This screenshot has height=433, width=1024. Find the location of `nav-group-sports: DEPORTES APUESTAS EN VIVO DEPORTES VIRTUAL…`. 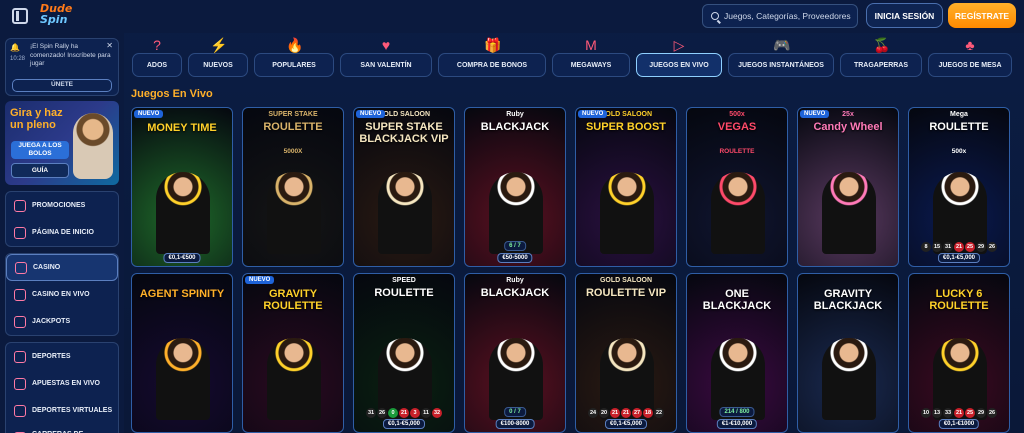

nav-group-sports: DEPORTES APUESTAS EN VIVO DEPORTES VIRTUAL… is located at coordinates (62, 387).